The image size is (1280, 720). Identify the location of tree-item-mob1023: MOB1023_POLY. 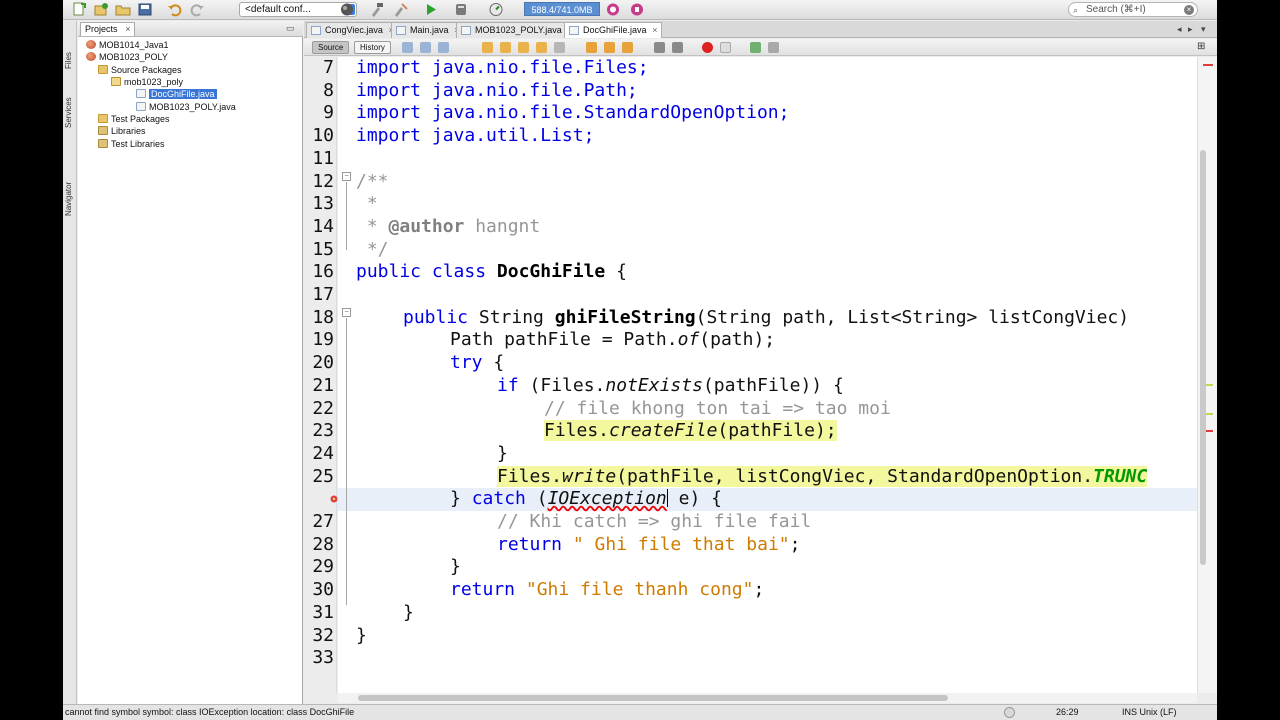
(127, 57).